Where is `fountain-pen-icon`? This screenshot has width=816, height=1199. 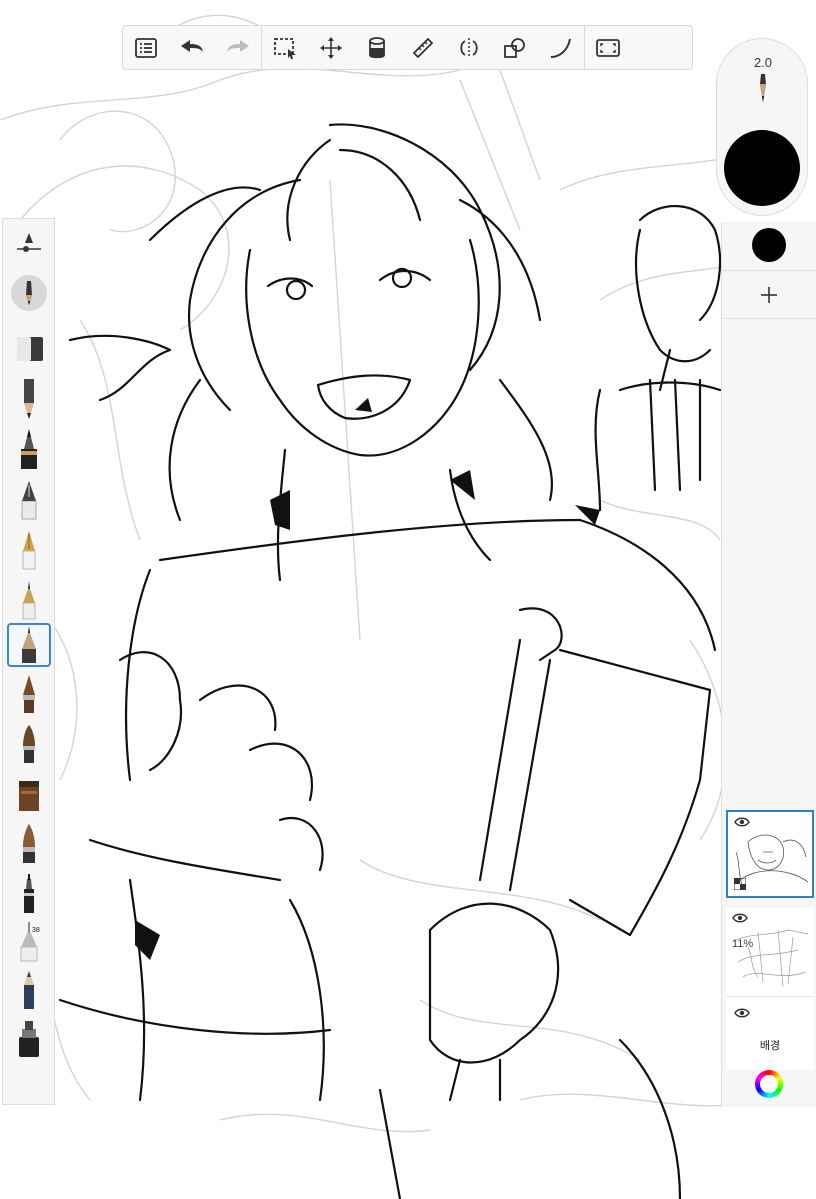
fountain-pen-icon is located at coordinates (29, 550).